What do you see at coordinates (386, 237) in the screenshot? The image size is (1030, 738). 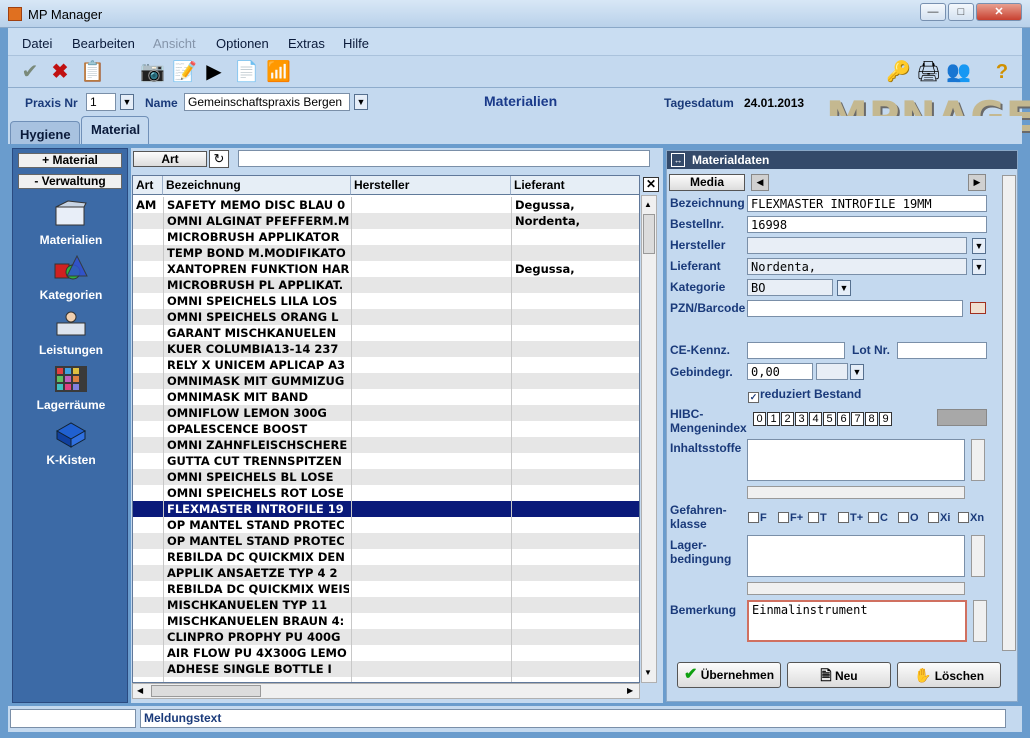 I see `table-row: MICROBRUSH APPLIKATOR` at bounding box center [386, 237].